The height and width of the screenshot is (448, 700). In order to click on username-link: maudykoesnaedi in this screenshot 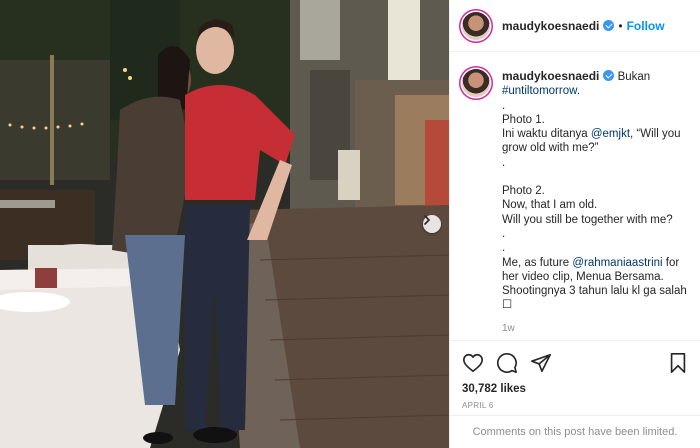, I will do `click(550, 26)`.